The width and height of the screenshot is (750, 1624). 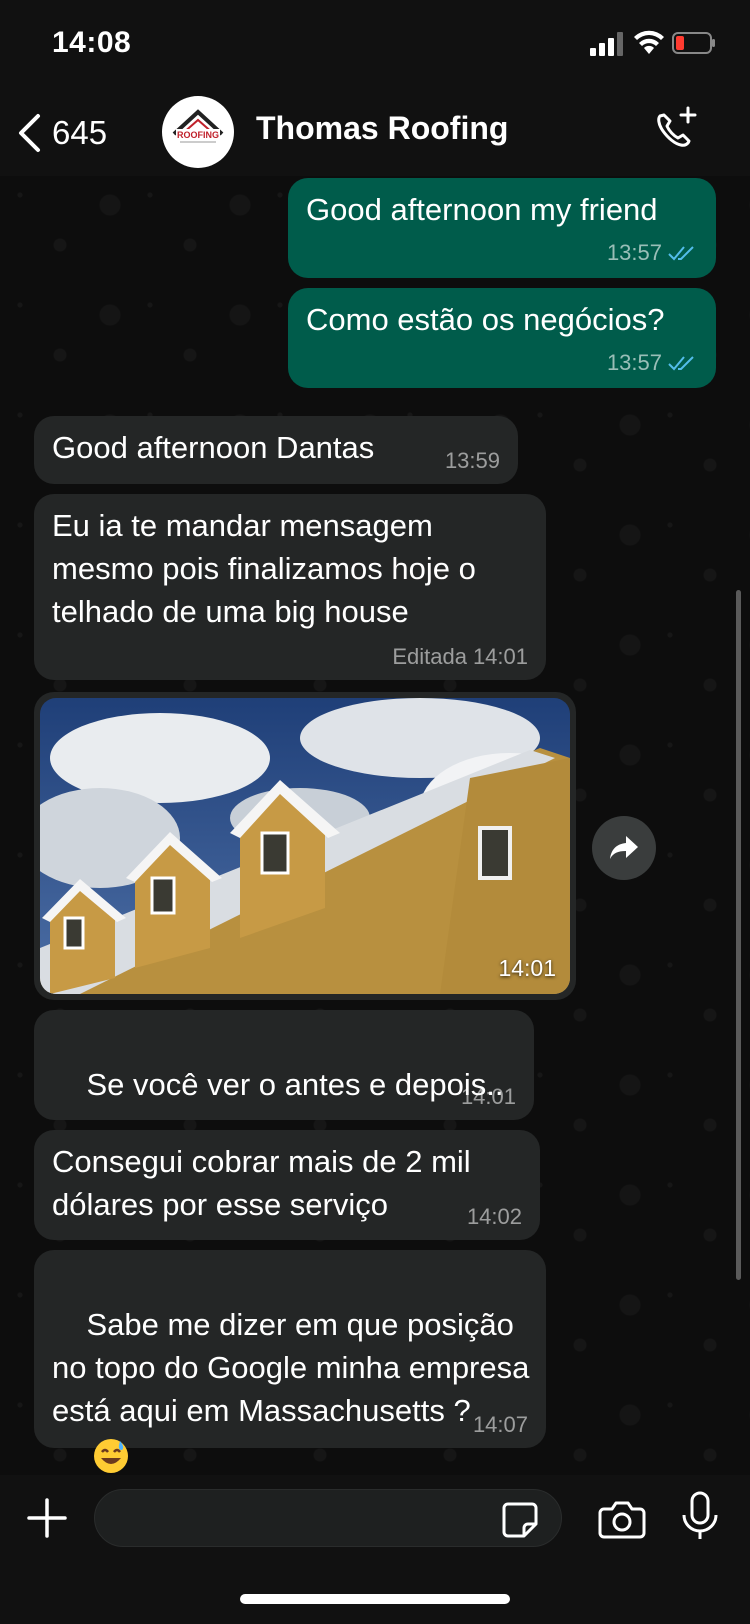 I want to click on chat-header: 645 ROOFING Thomas Roofing, so click(x=375, y=133).